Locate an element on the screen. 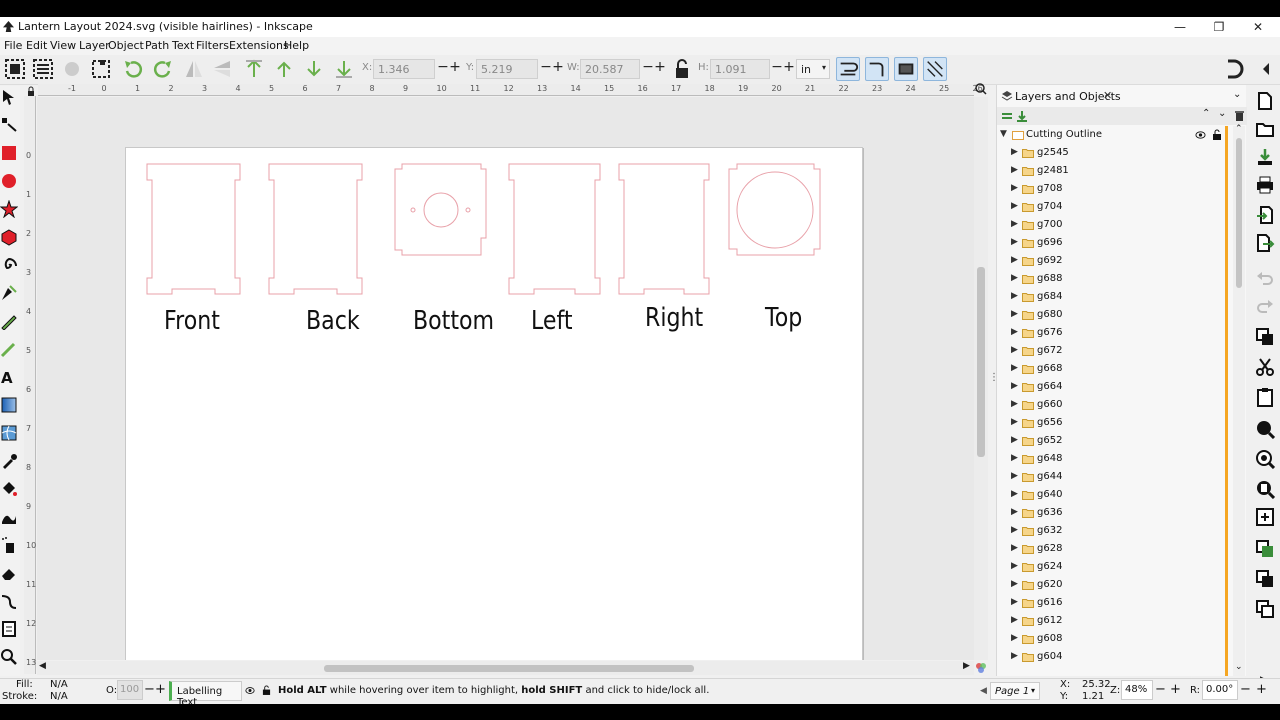  deselect-icon is located at coordinates (101, 69).